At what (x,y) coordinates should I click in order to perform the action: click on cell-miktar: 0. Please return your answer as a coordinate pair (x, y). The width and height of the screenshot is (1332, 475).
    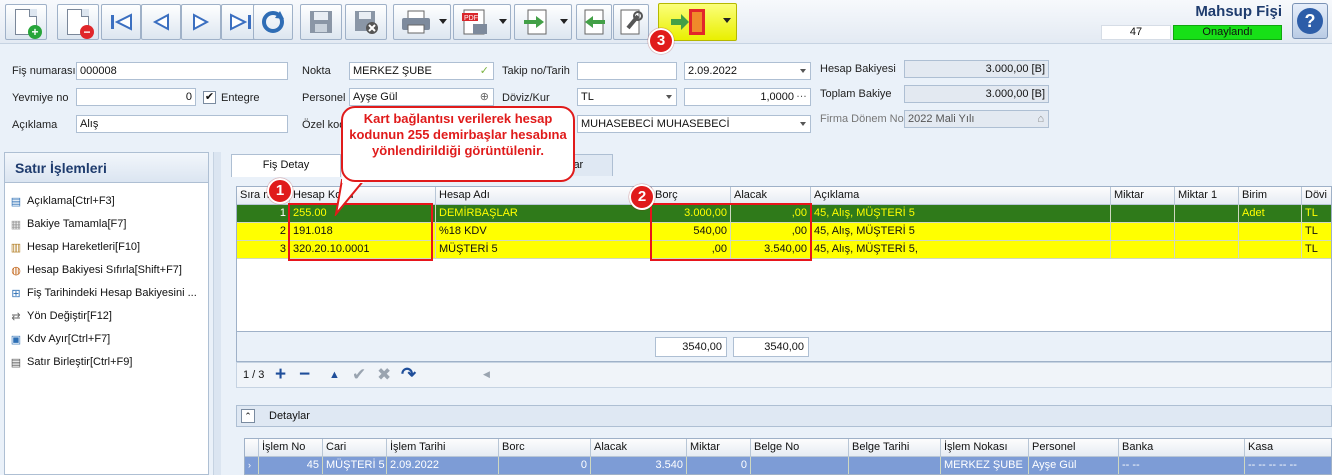
    Looking at the image, I should click on (719, 465).